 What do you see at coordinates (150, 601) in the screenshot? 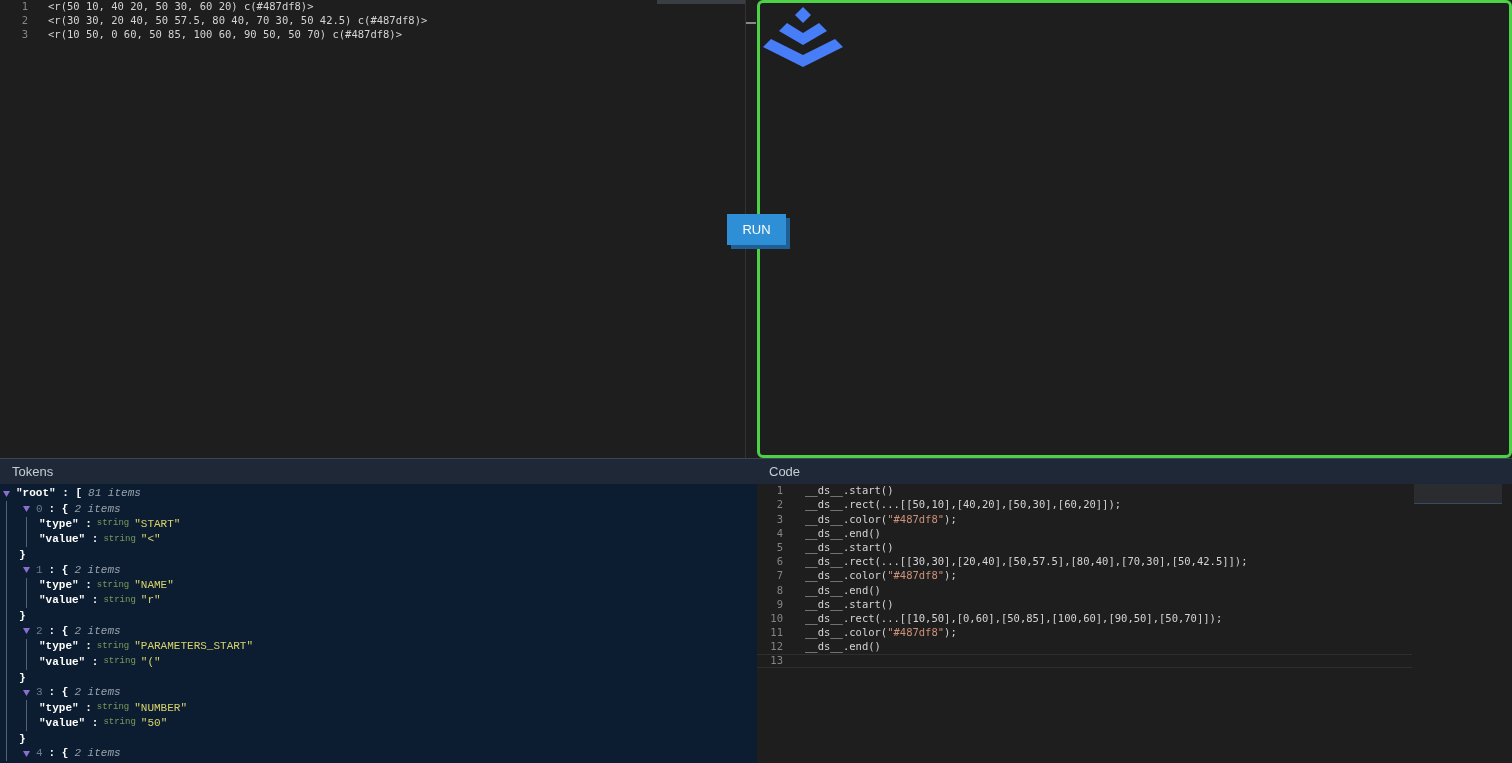
I see `field-value: "r"` at bounding box center [150, 601].